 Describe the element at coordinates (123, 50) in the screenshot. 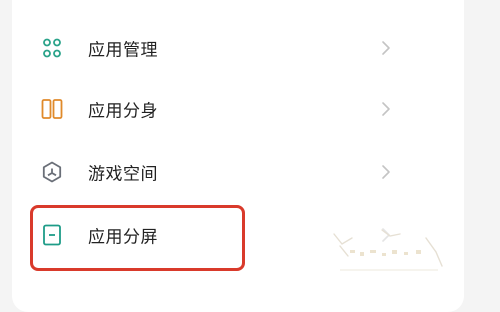

I see `settings-item-label: 应用管理` at that location.